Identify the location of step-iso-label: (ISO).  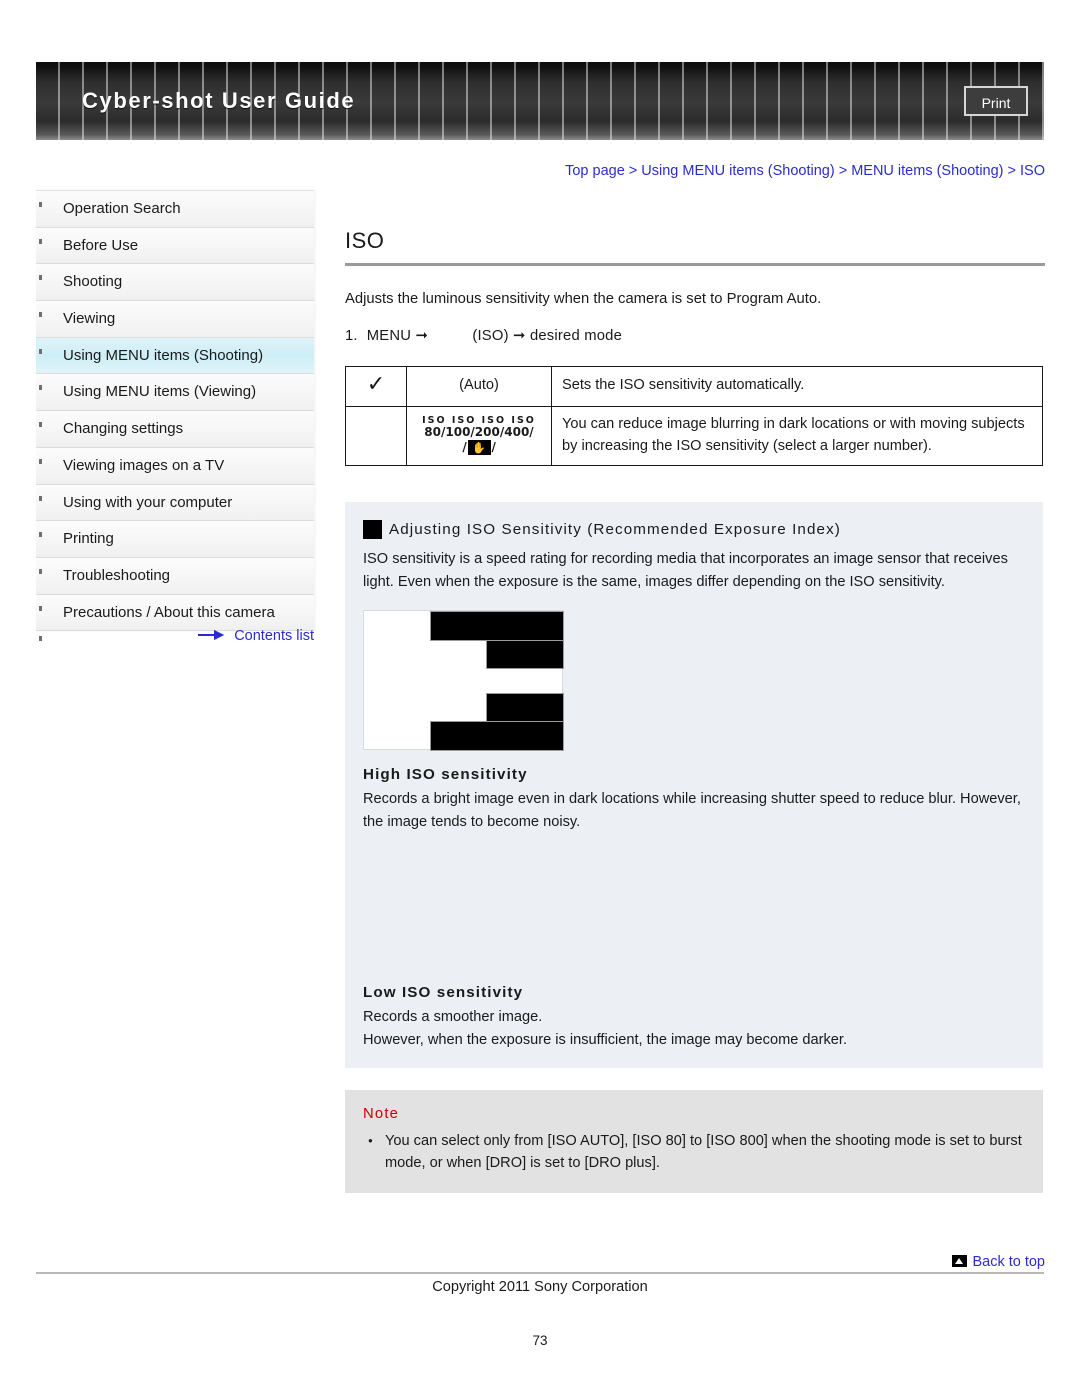
(490, 335).